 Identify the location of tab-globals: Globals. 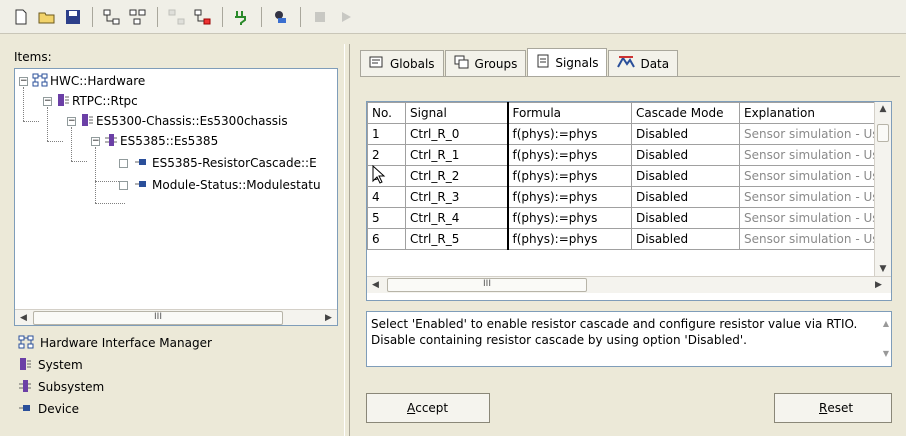
(402, 63).